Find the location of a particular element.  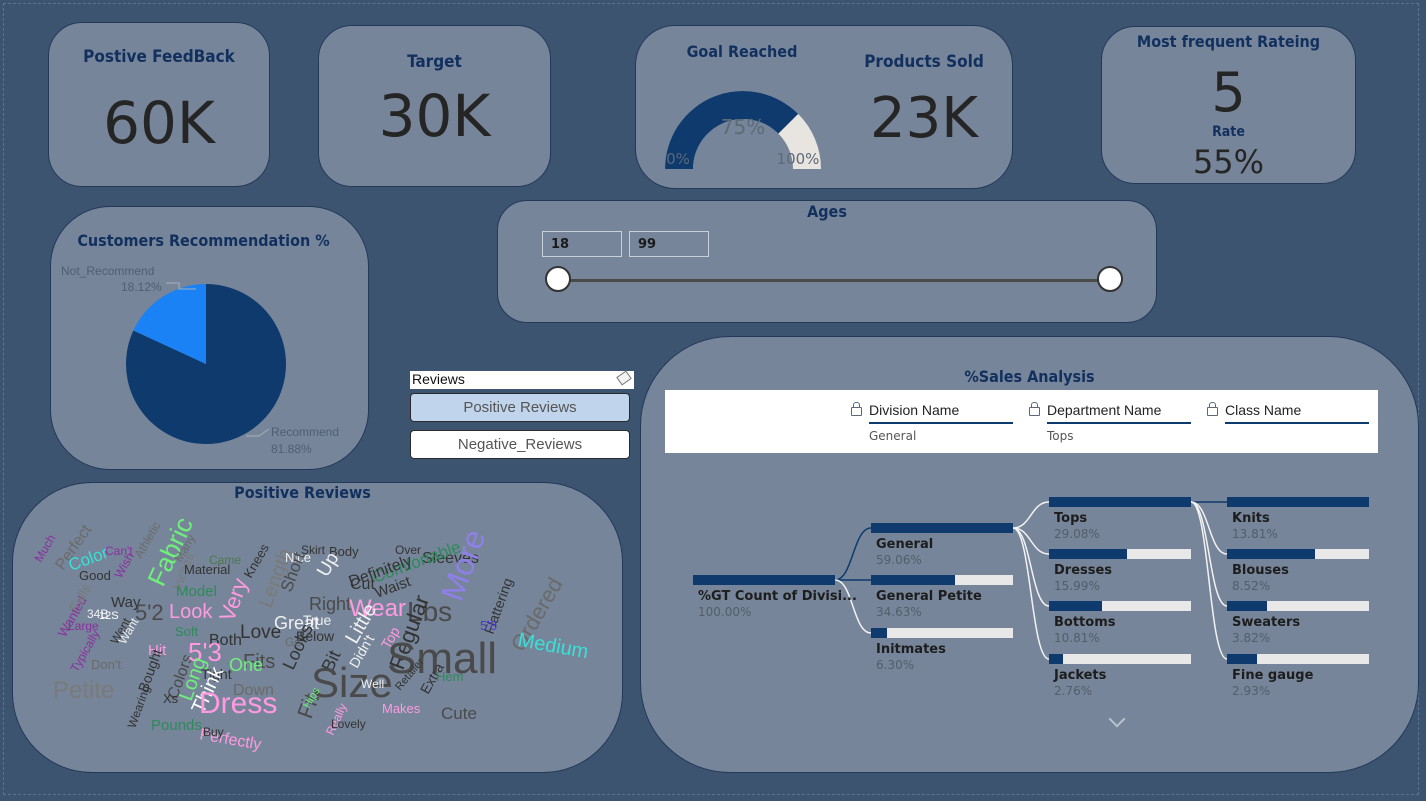

positive-feedback-card: Postive FeedBack 60K is located at coordinates (159, 104).